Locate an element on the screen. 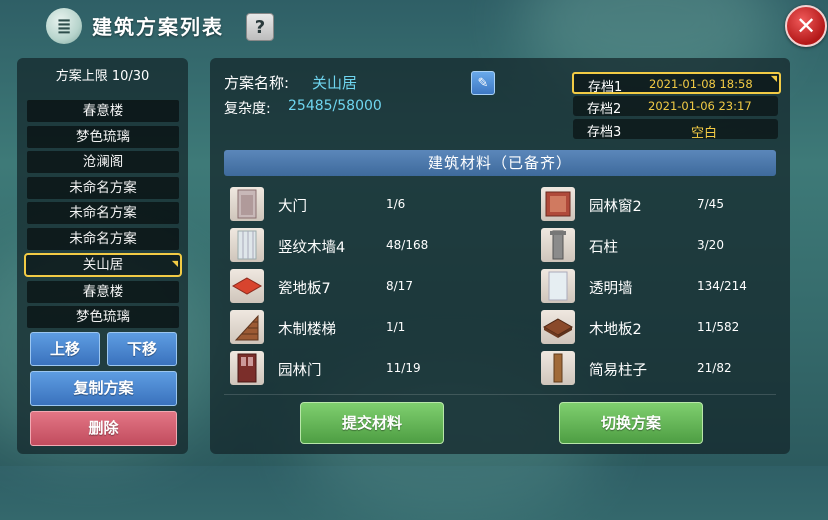 This screenshot has width=828, height=520. copy-plan-button: 复制方案 is located at coordinates (103, 388).